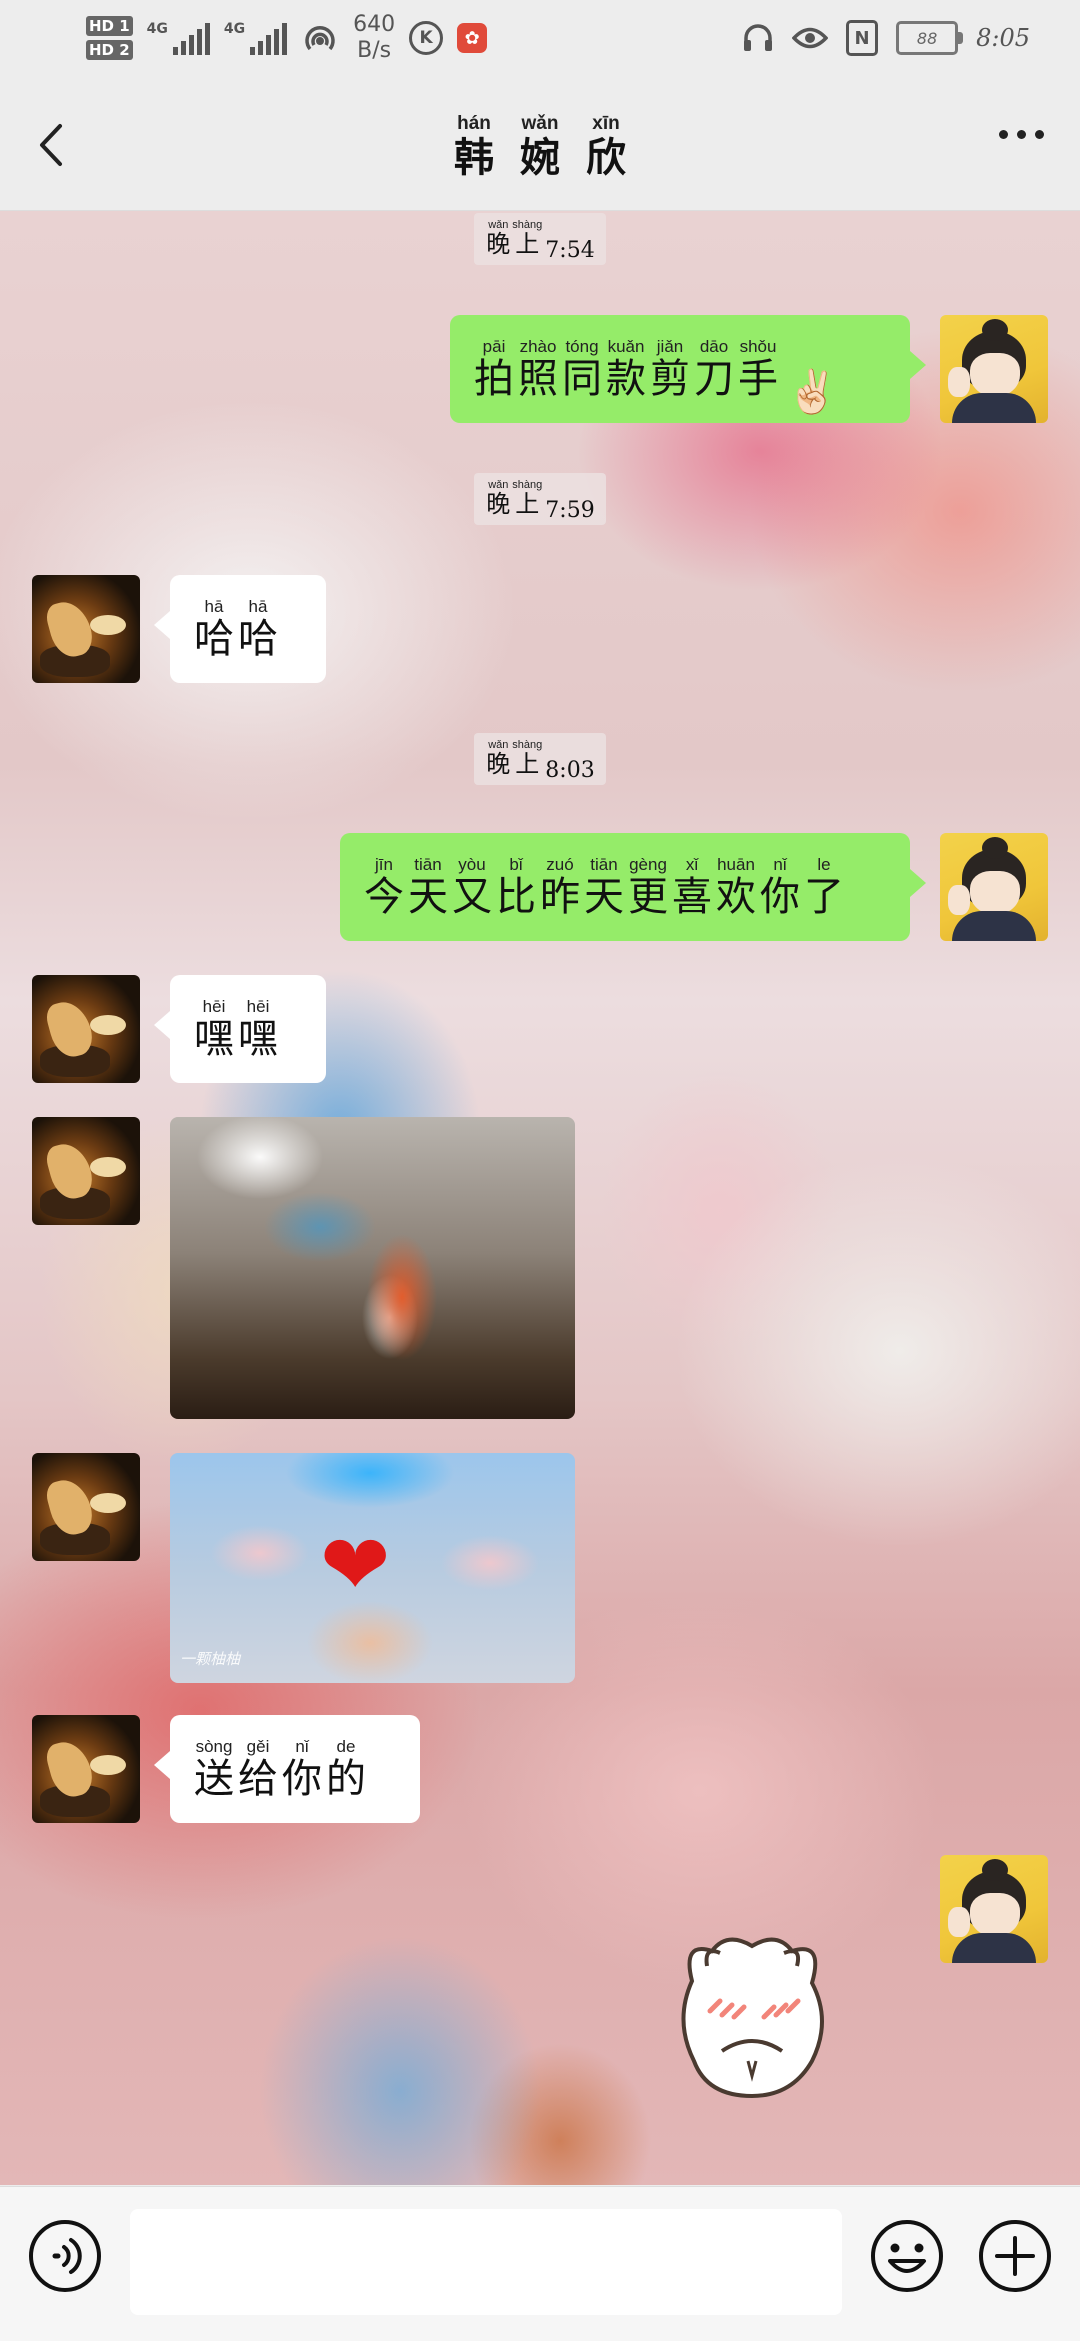 The width and height of the screenshot is (1080, 2341). I want to click on pinyin: gěi, so click(258, 1746).